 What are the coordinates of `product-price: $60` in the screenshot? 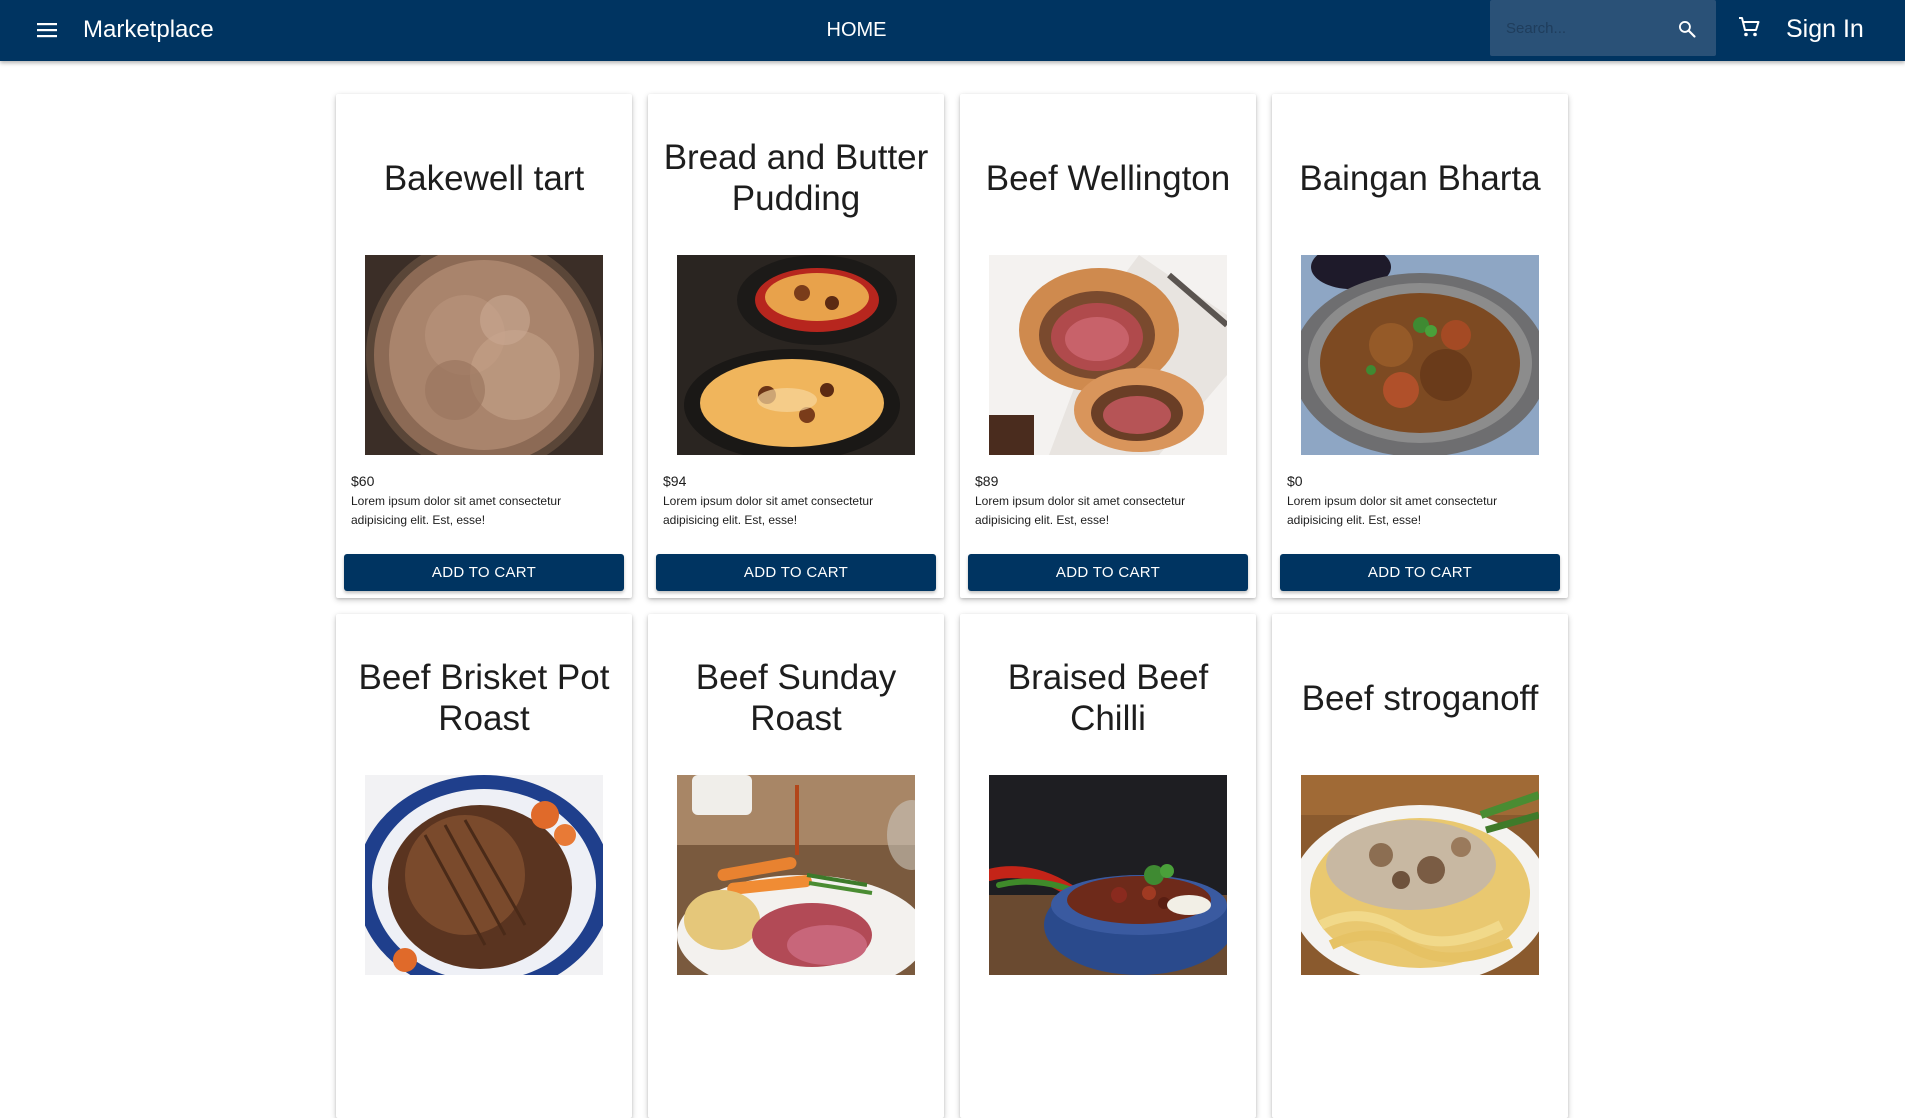 It's located at (363, 481).